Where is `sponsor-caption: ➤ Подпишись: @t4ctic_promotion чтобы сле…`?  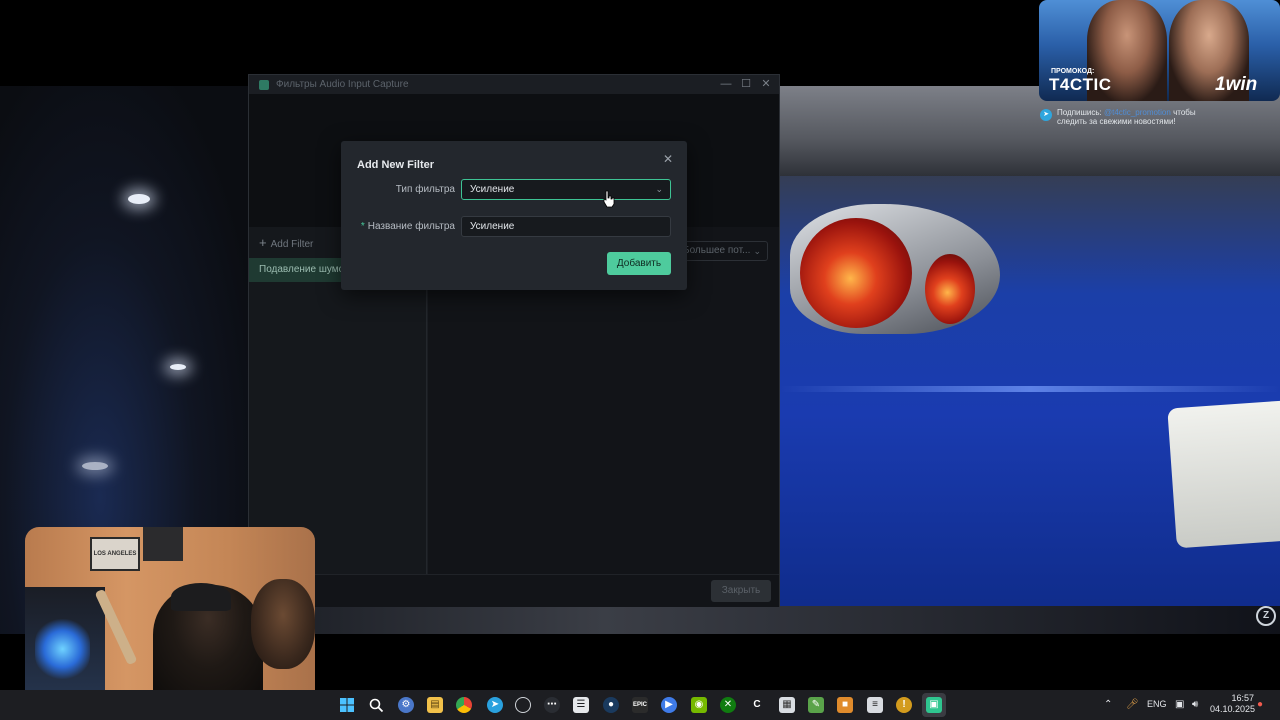
sponsor-caption: ➤ Подпишись: @t4ctic_promotion чтобы сле… is located at coordinates (1159, 117).